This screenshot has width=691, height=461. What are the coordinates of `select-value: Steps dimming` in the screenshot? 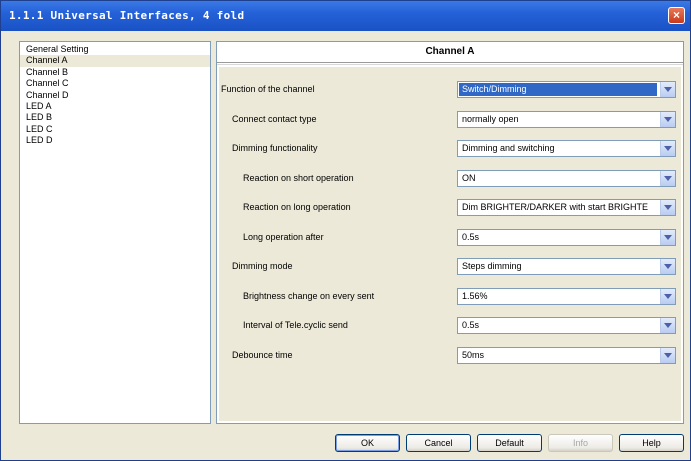 It's located at (492, 266).